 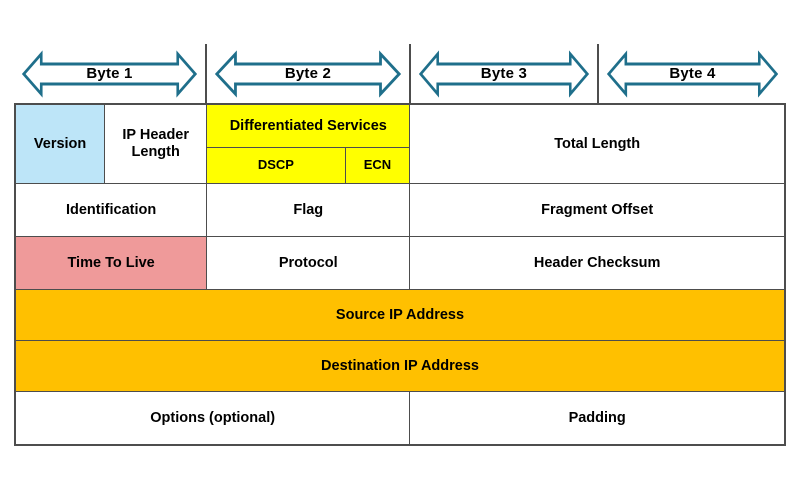 I want to click on byte-ruler: Byte 1 Byte 2 Byte 3 Byte 4, so click(x=400, y=73).